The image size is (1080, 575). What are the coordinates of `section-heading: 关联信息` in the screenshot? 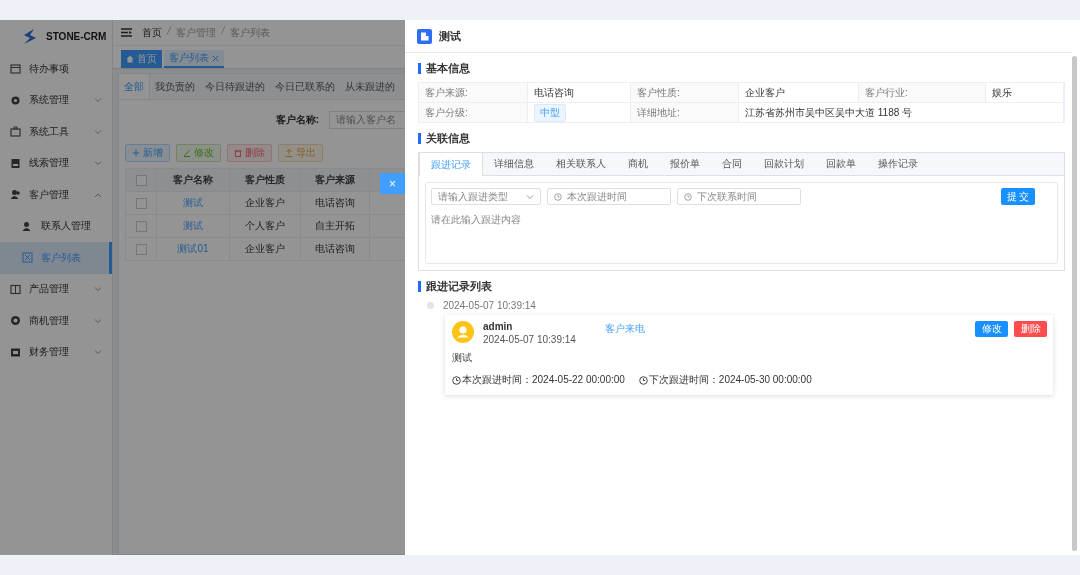 It's located at (448, 138).